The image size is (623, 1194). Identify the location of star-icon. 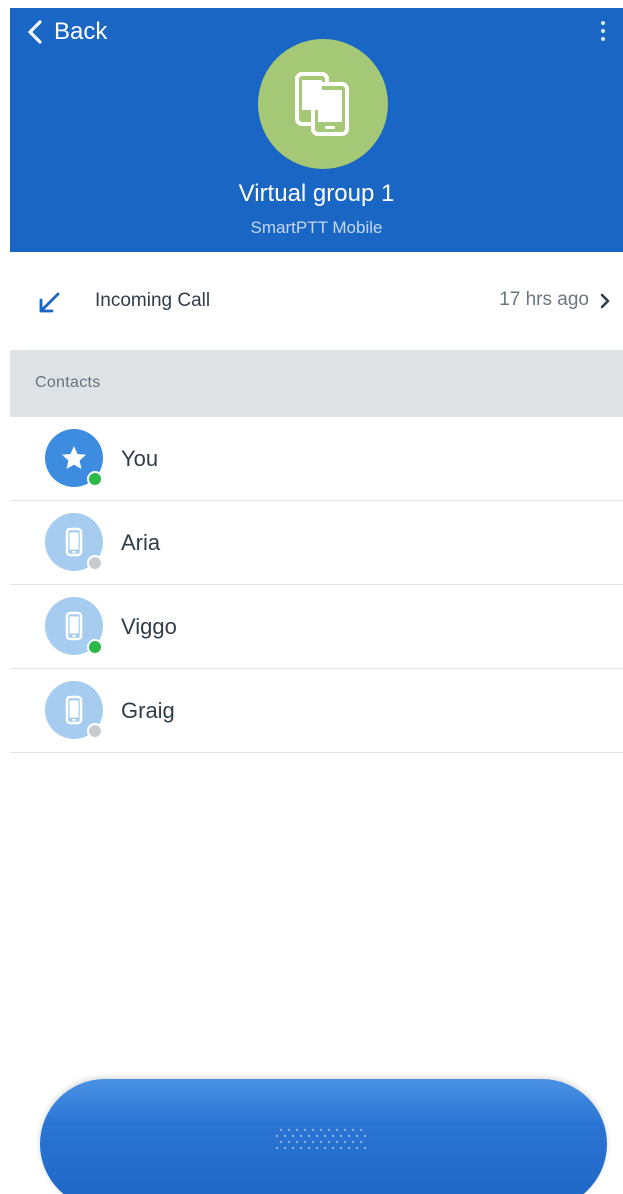
(74, 457).